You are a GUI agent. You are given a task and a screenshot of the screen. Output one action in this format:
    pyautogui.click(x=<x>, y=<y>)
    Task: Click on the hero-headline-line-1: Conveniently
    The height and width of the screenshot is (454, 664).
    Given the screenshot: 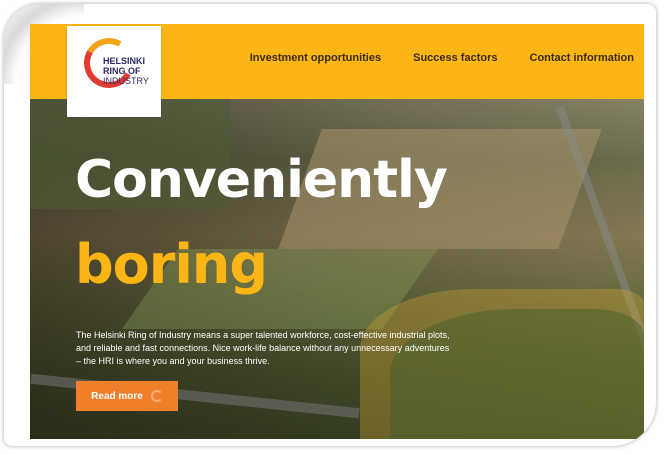 What is the action you would take?
    pyautogui.click(x=261, y=180)
    